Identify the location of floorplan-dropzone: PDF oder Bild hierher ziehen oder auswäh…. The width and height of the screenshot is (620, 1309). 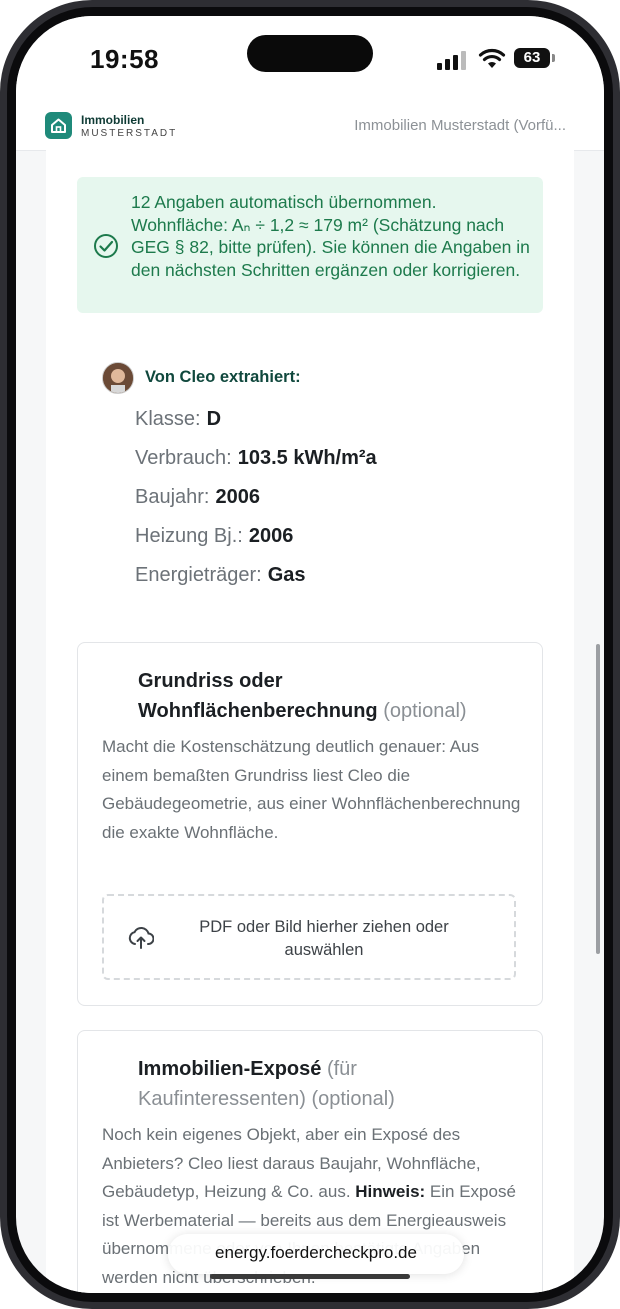
(309, 937).